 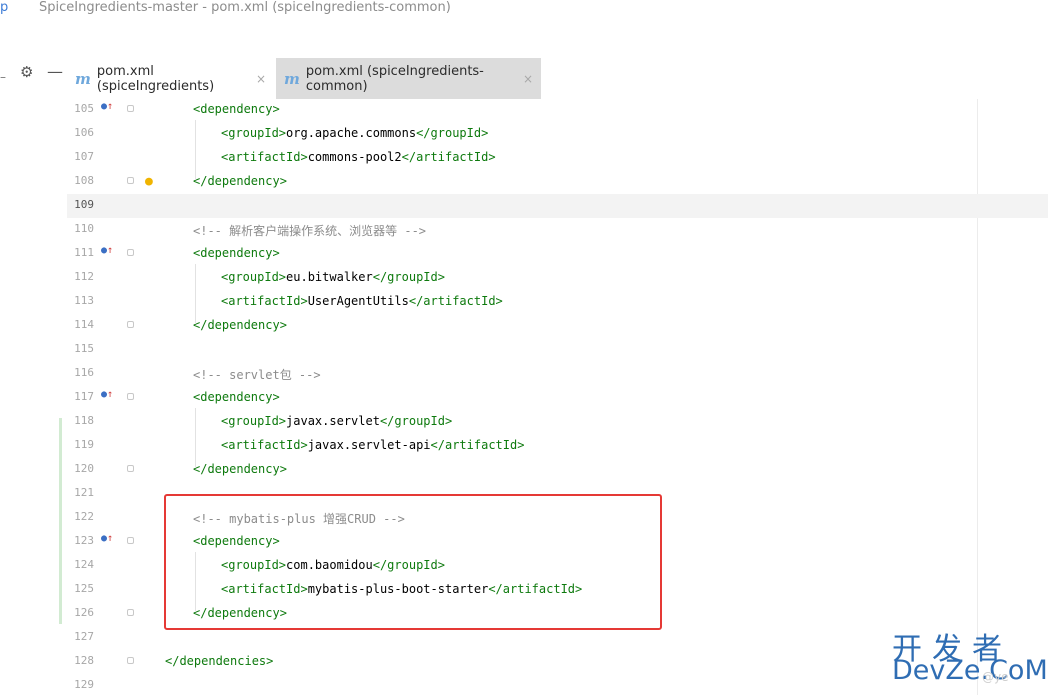 What do you see at coordinates (557, 326) in the screenshot?
I see `code-line: 114 </dependency>` at bounding box center [557, 326].